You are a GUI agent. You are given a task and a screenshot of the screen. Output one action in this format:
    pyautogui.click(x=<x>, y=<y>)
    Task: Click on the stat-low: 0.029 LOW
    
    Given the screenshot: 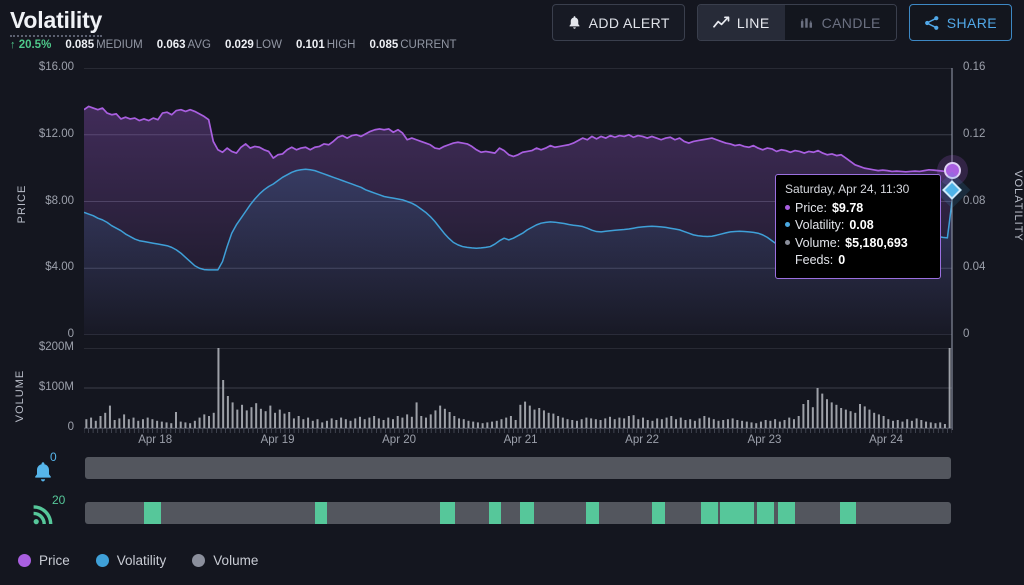 What is the action you would take?
    pyautogui.click(x=253, y=45)
    